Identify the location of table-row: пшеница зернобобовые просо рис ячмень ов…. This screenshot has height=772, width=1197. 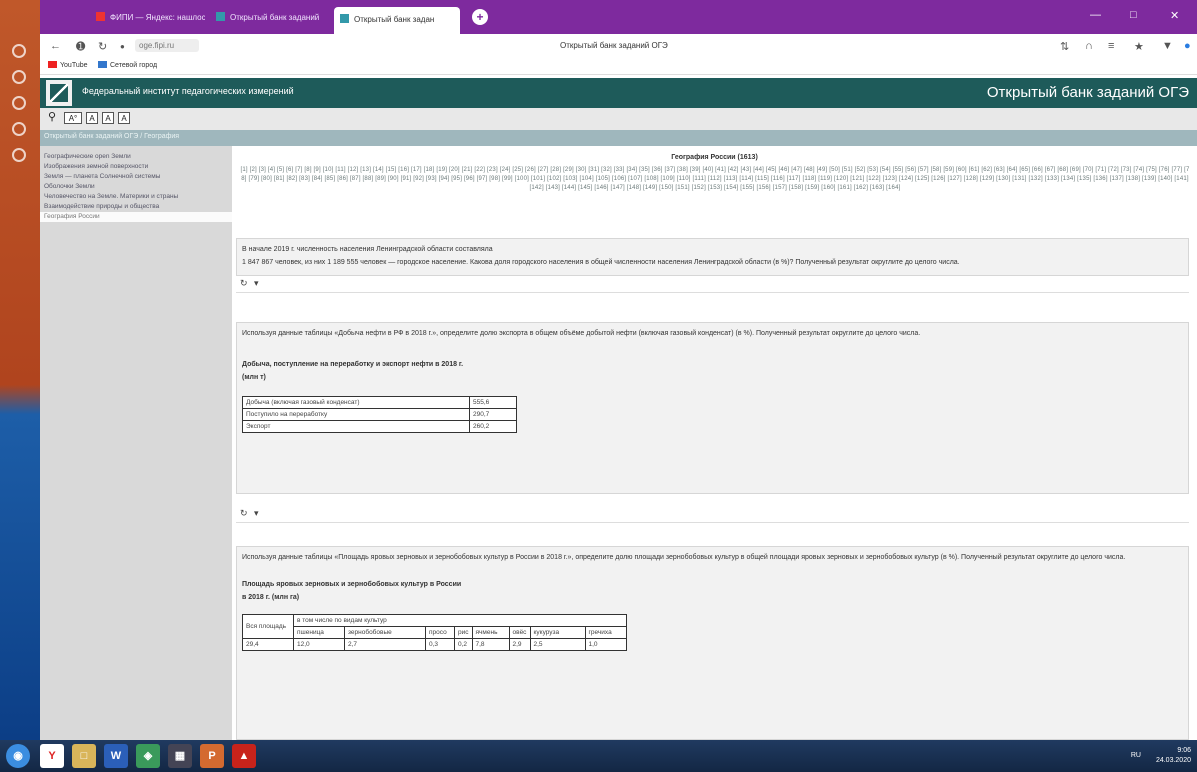
(435, 632).